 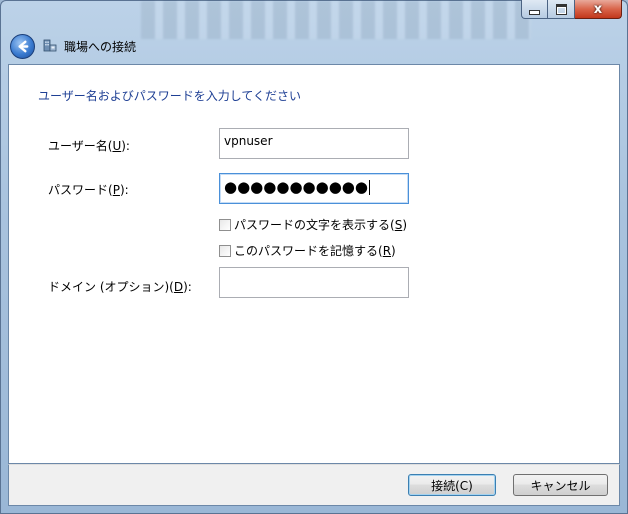 I want to click on maximize-icon, so click(x=561, y=9).